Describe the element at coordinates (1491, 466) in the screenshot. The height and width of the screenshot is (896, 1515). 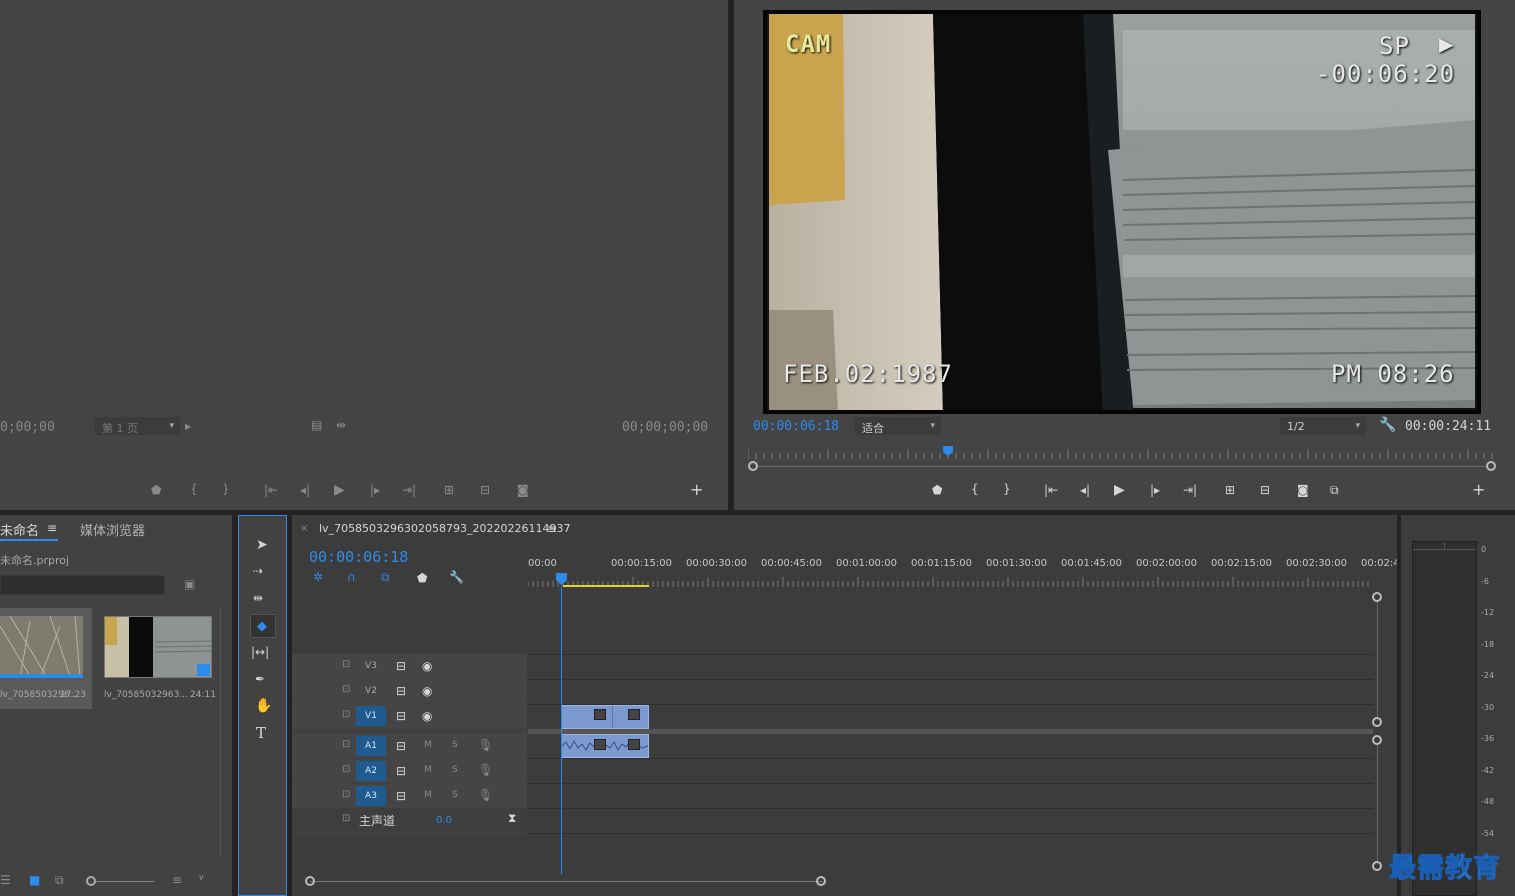
I see `zoom-handle-right` at that location.